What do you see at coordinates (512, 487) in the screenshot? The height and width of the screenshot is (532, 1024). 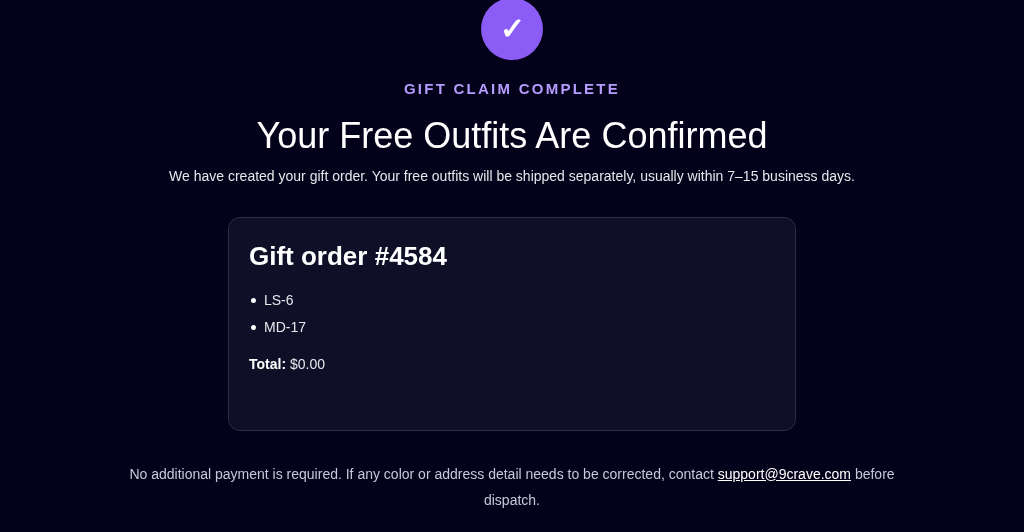 I see `footer-note: No additional payment is required. If any color or address detail needs to be corrected, contact support@9crave.com before dispatch.` at bounding box center [512, 487].